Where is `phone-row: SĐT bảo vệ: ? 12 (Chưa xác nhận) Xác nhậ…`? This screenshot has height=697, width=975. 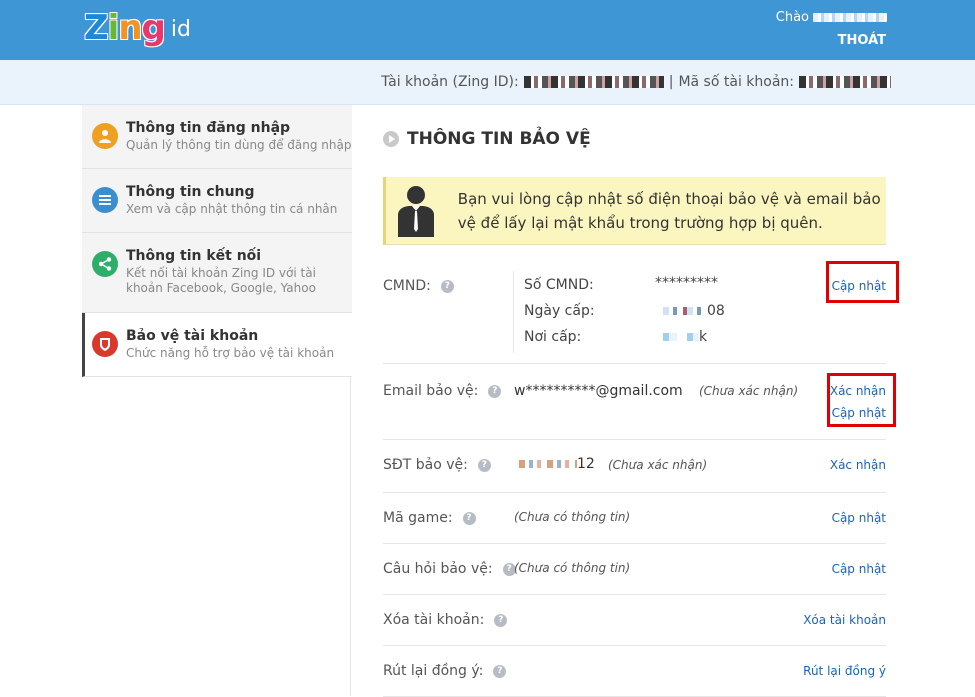
phone-row: SĐT bảo vệ: ? 12 (Chưa xác nhận) Xác nhậ… is located at coordinates (634, 466).